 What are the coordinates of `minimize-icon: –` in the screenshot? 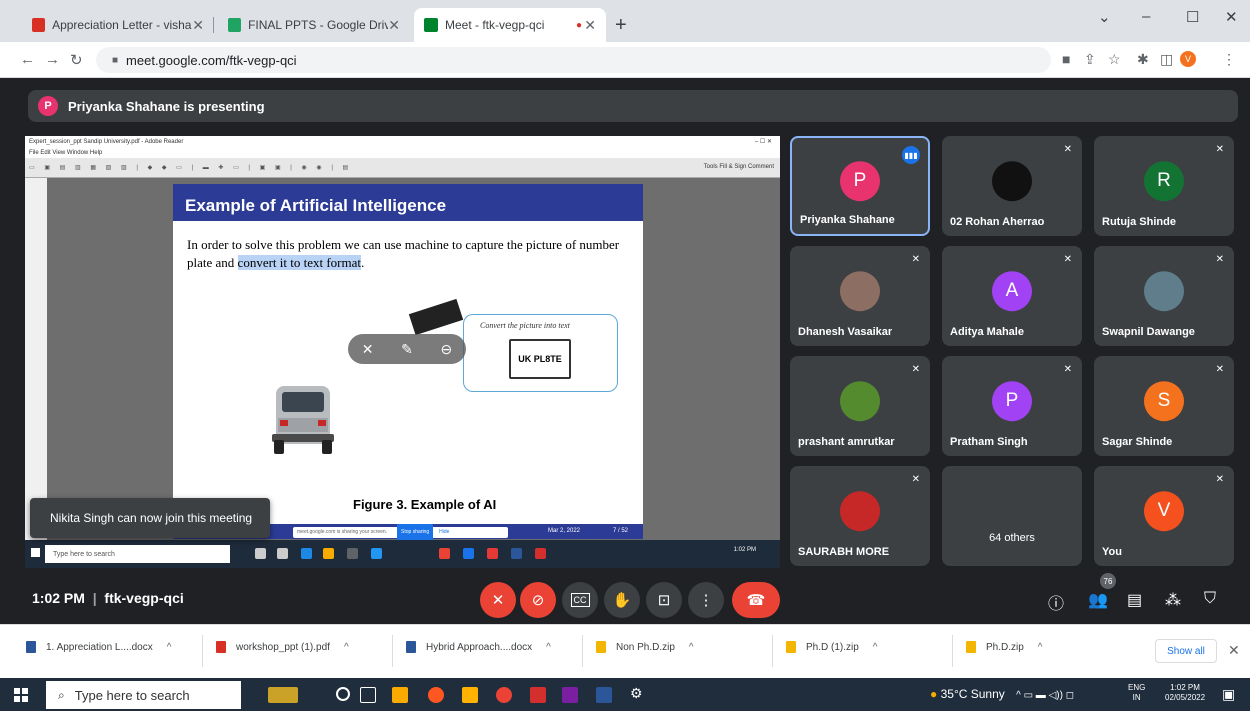 It's located at (1146, 16).